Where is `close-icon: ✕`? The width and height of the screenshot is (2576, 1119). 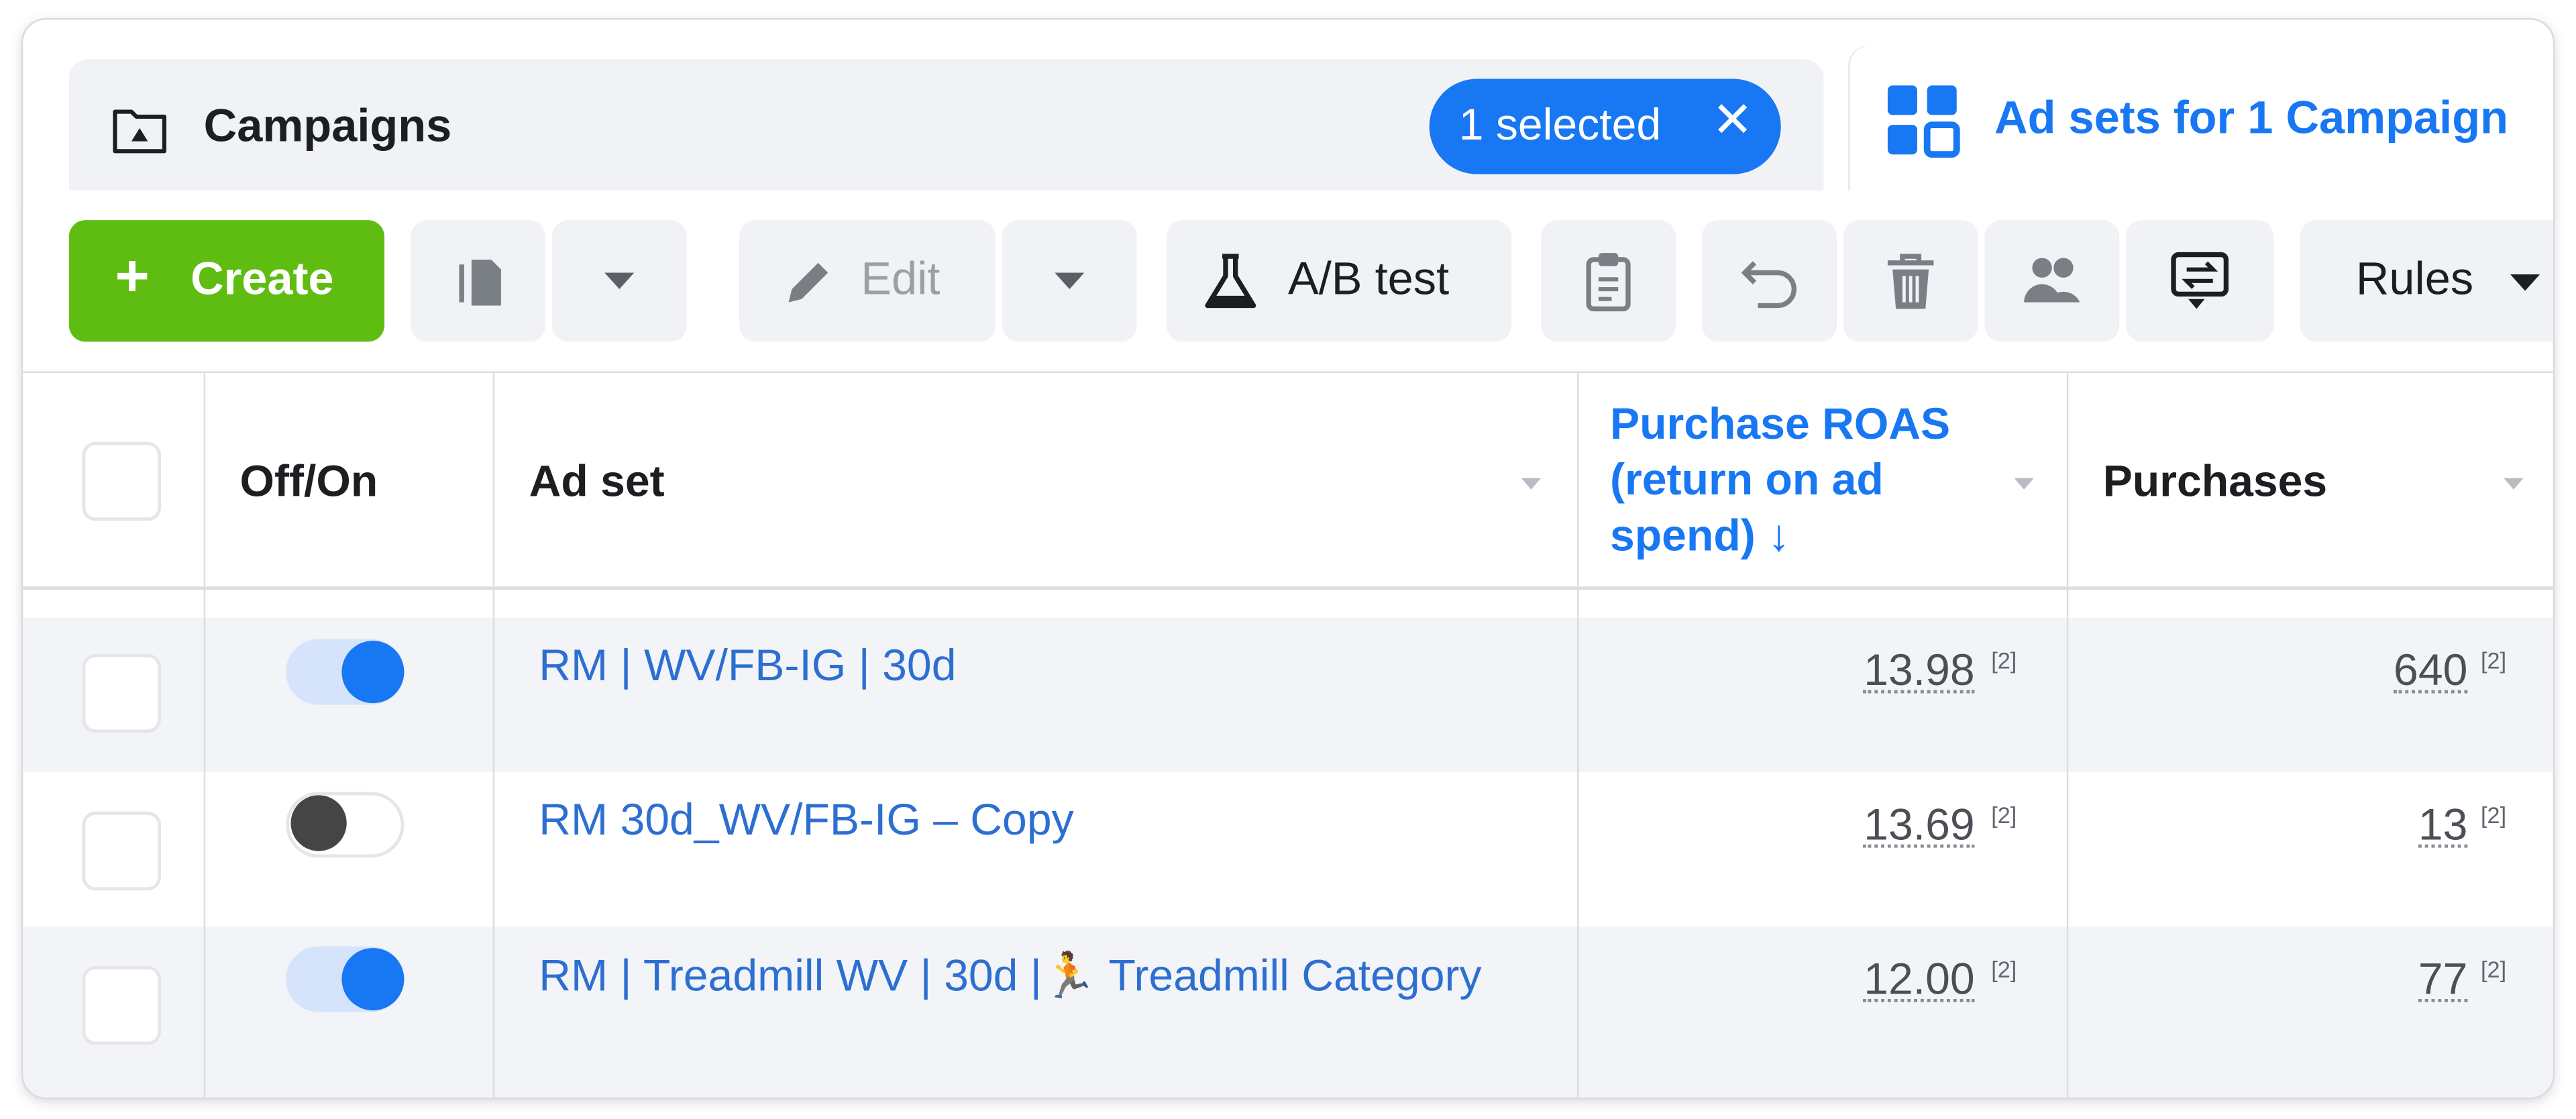
close-icon: ✕ is located at coordinates (1733, 121).